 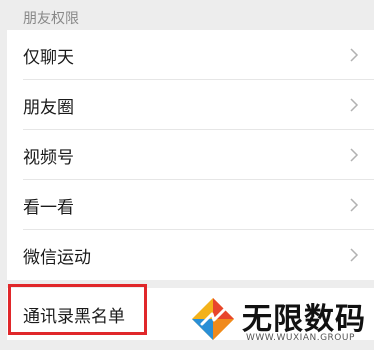 I want to click on contacts-blacklist-label: 通讯录黑名单, so click(x=74, y=317).